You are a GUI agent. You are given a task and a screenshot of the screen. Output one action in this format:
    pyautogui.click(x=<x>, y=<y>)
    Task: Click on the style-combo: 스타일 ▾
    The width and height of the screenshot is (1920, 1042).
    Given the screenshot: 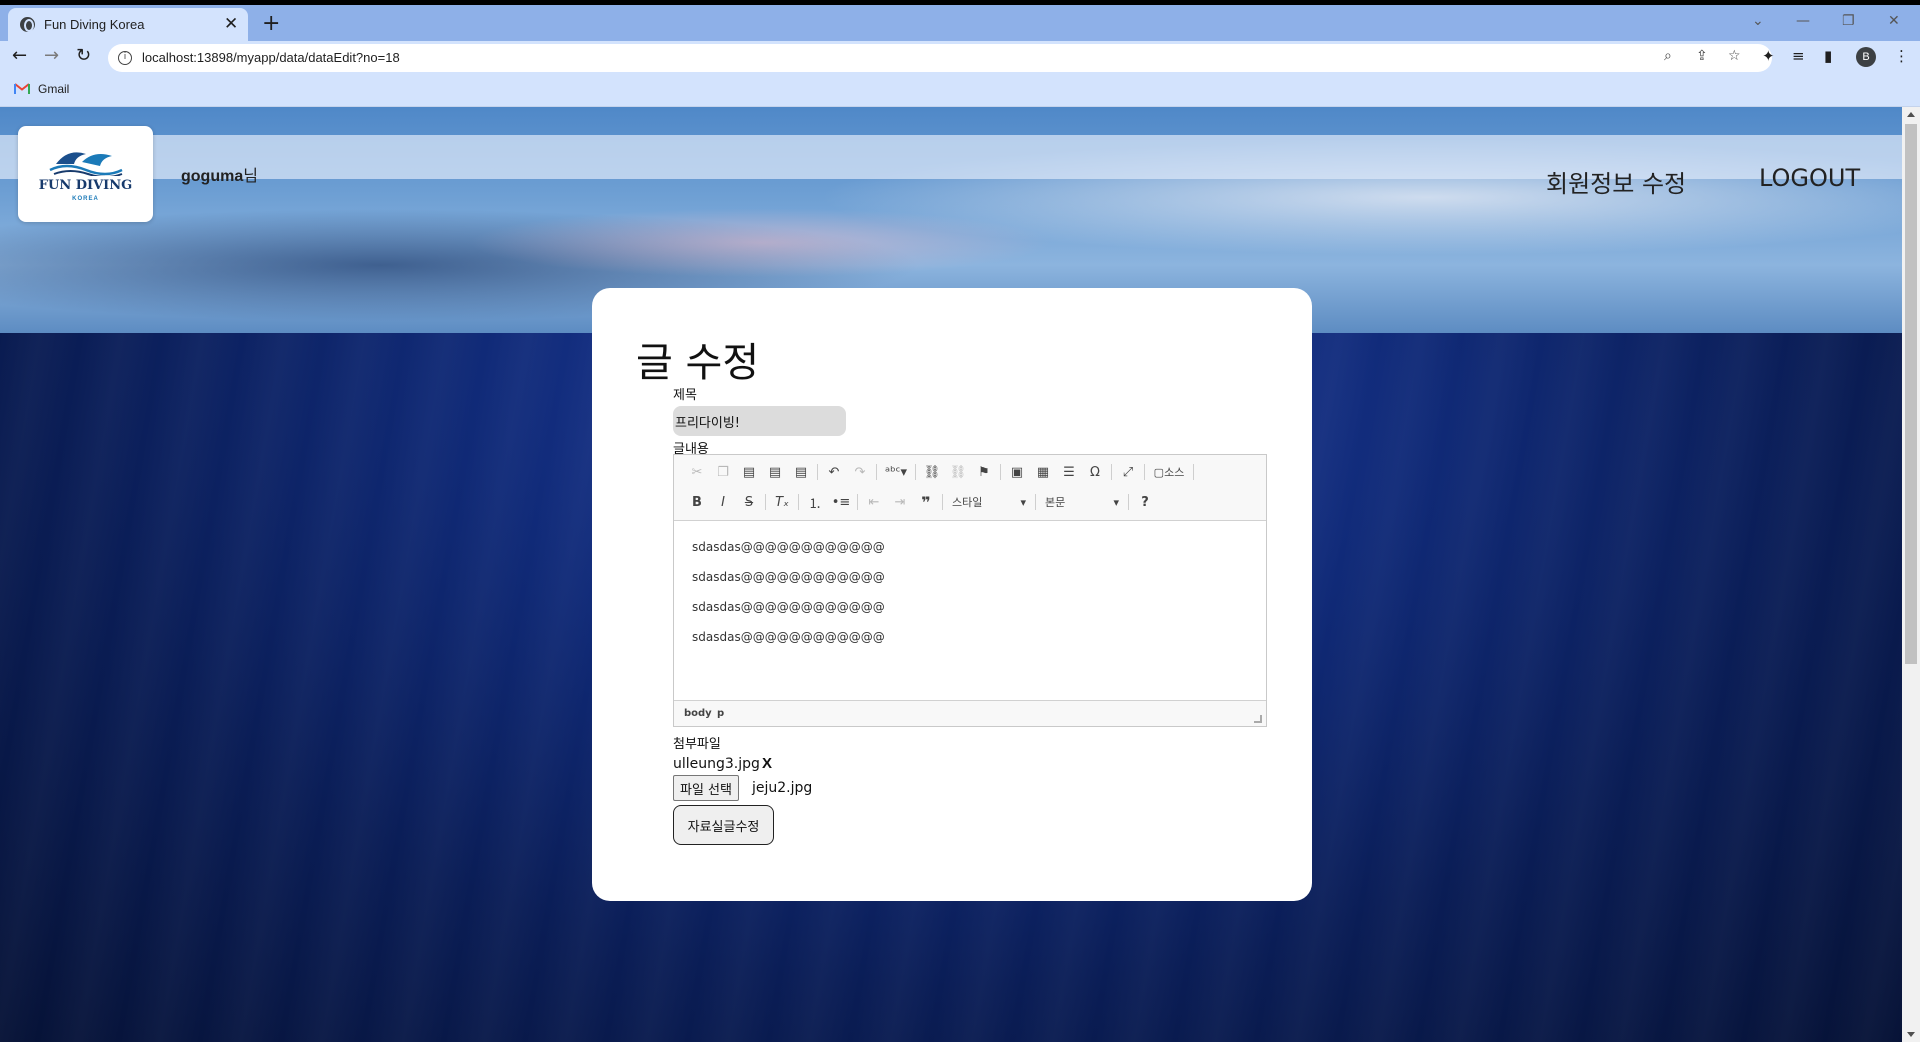 What is the action you would take?
    pyautogui.click(x=989, y=502)
    